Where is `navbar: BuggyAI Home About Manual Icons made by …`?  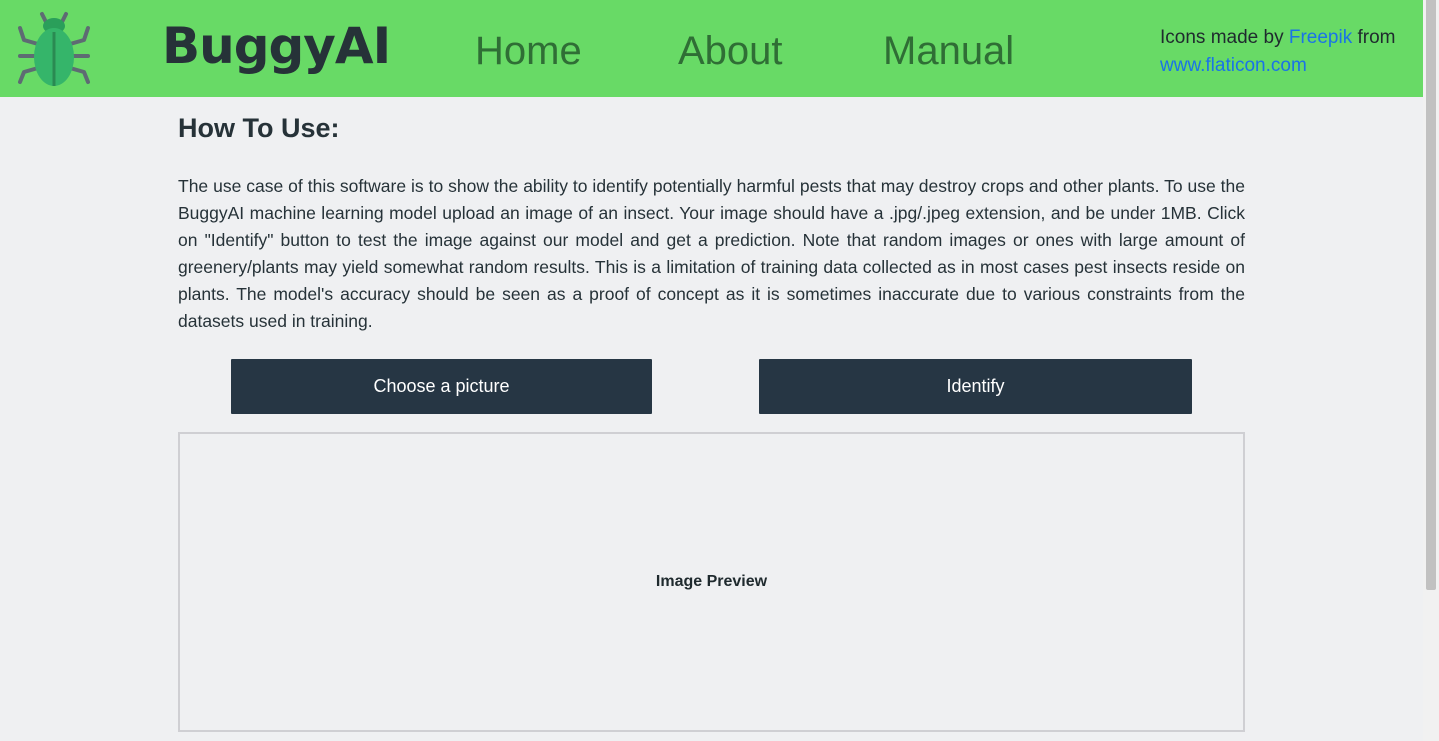
navbar: BuggyAI Home About Manual Icons made by … is located at coordinates (711, 48).